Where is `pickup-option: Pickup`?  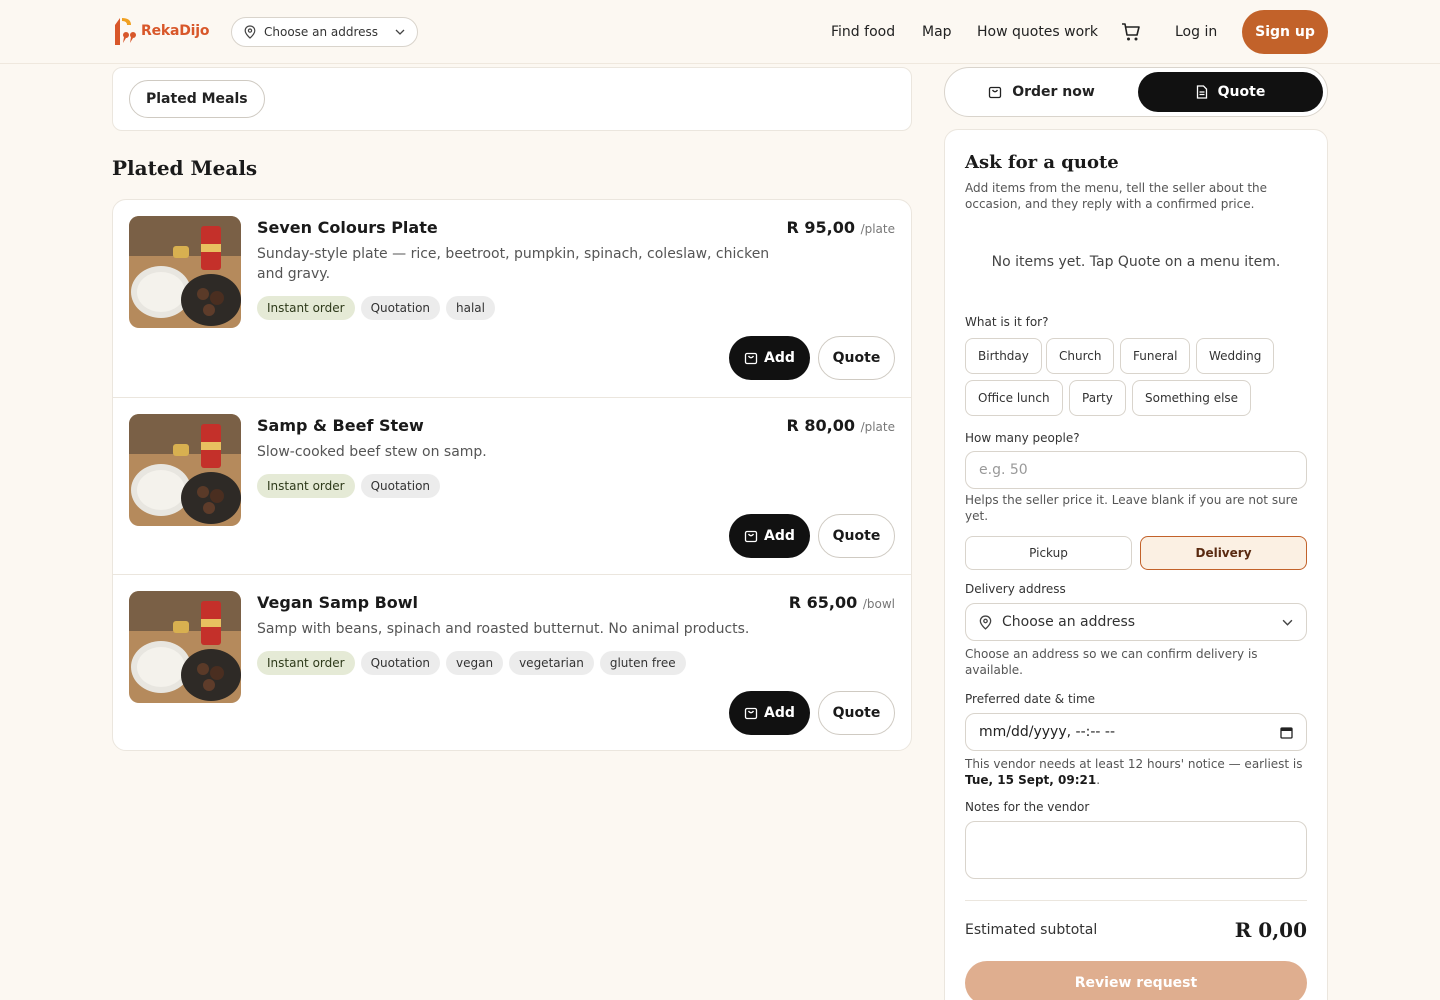
pickup-option: Pickup is located at coordinates (1048, 553).